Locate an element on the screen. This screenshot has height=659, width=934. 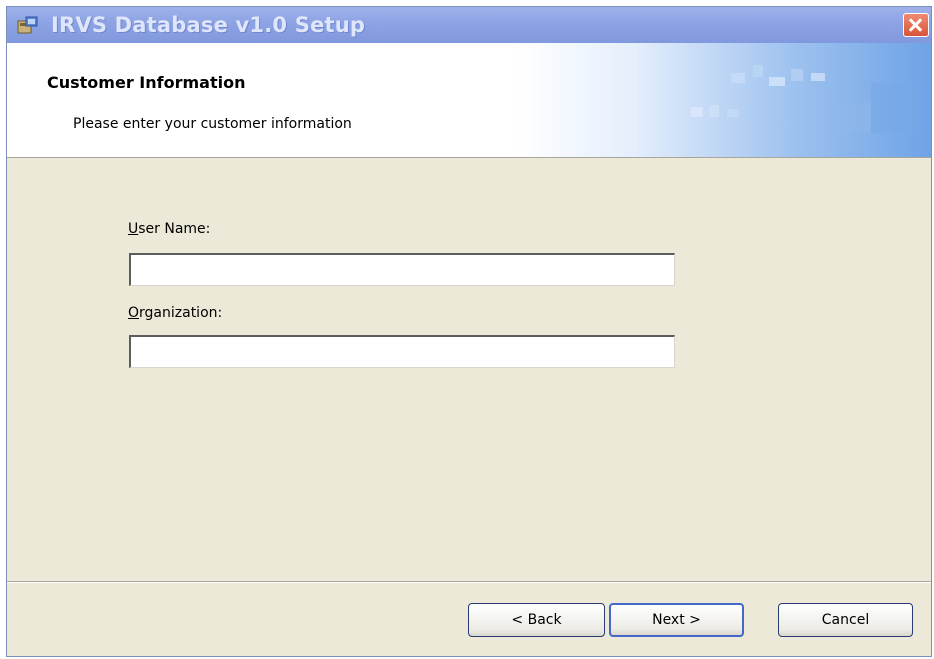
window-title: IRVS Database v1.0 Setup is located at coordinates (208, 25).